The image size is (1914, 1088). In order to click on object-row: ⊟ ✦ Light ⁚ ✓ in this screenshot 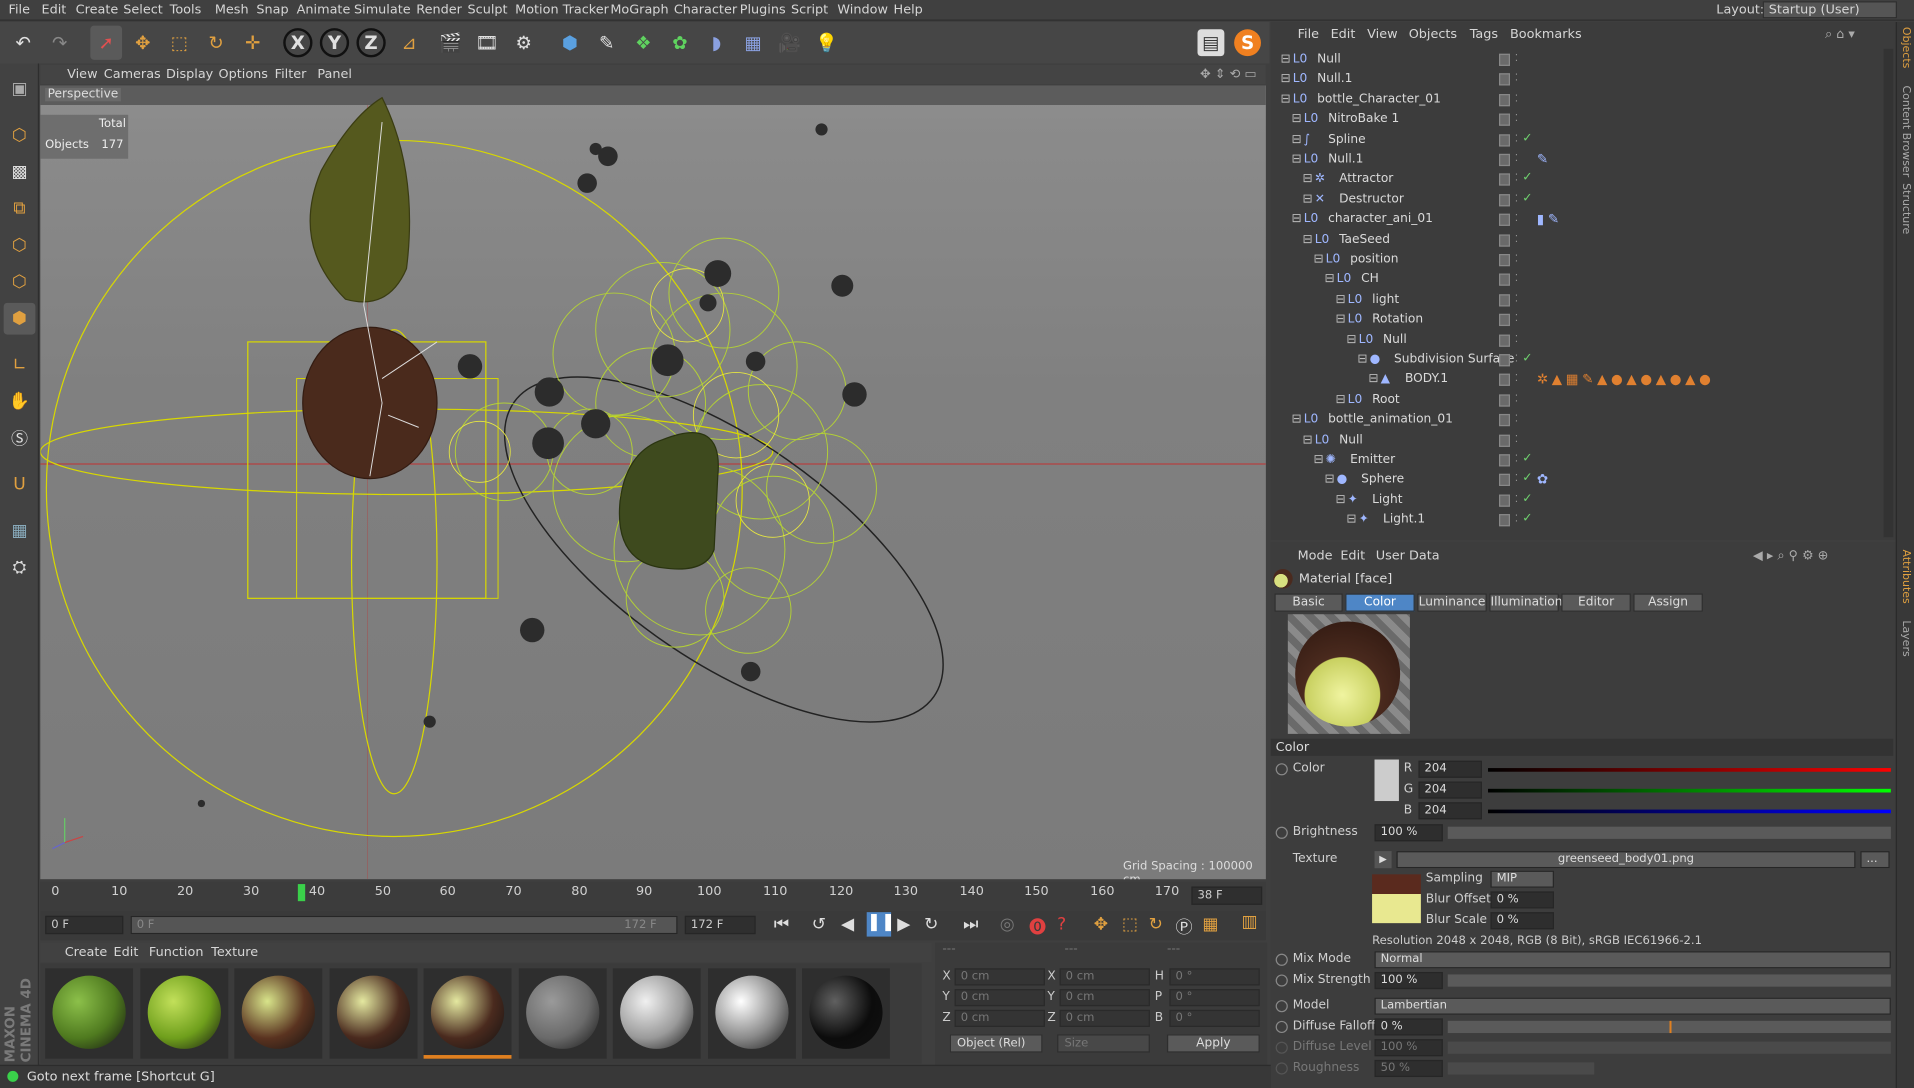, I will do `click(1583, 501)`.